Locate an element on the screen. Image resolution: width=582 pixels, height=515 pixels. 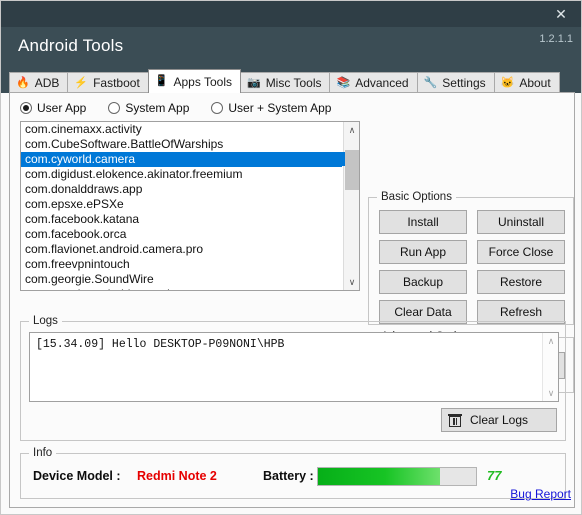
battery-progress-bar is located at coordinates (397, 476).